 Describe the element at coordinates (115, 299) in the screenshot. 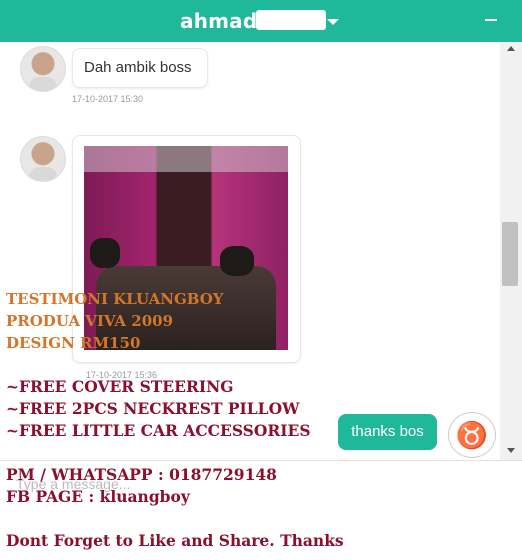

I see `promo-title: TESTIMONI KLUANGBOY` at that location.